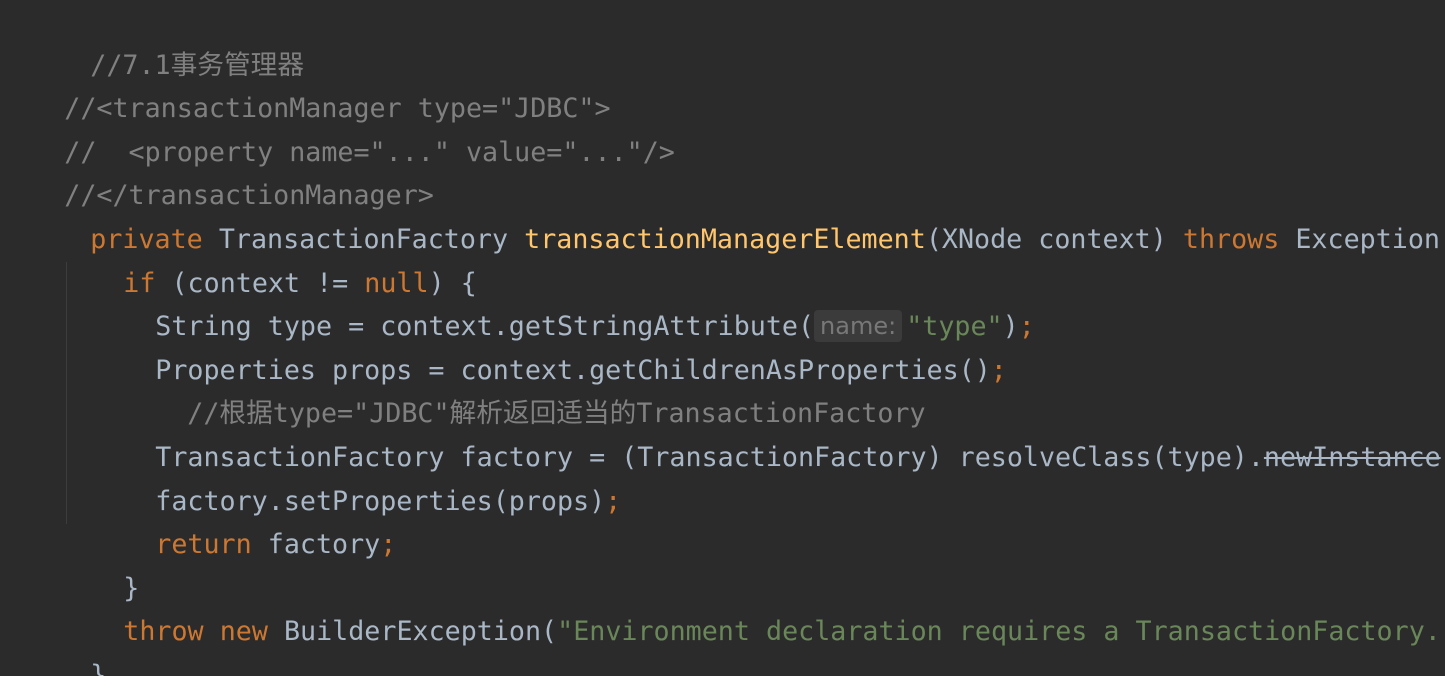 The width and height of the screenshot is (1445, 676). Describe the element at coordinates (243, 520) in the screenshot. I see `code-line-12: return factory;` at that location.